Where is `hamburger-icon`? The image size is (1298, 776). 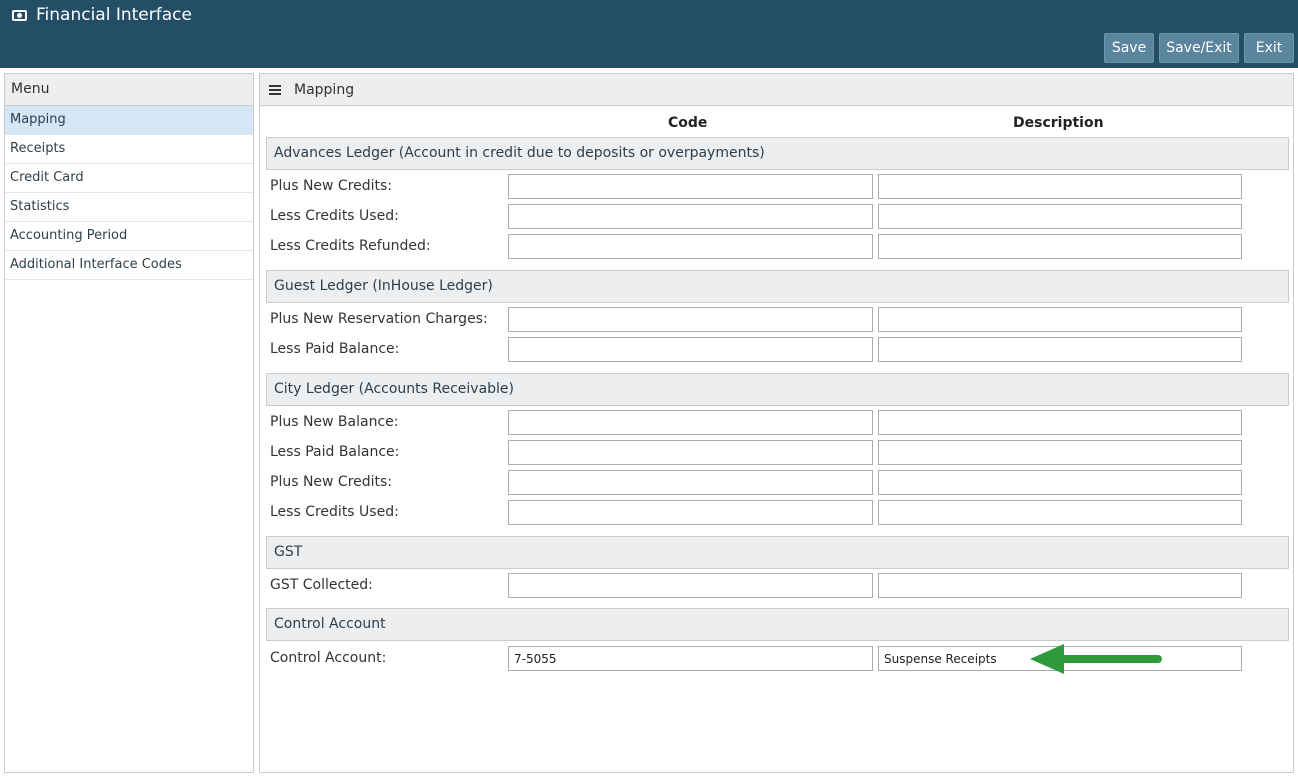
hamburger-icon is located at coordinates (275, 90).